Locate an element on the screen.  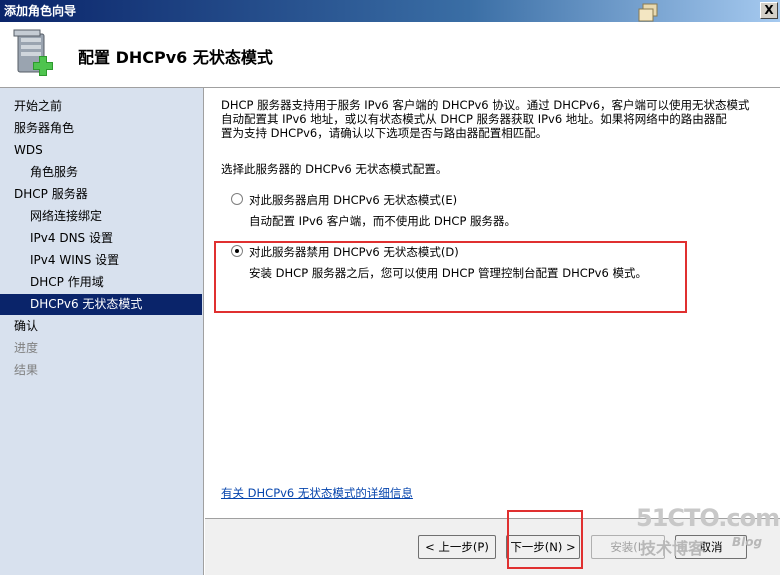
wizard-header: 配置 DHCPv6 无状态模式 is located at coordinates (390, 55).